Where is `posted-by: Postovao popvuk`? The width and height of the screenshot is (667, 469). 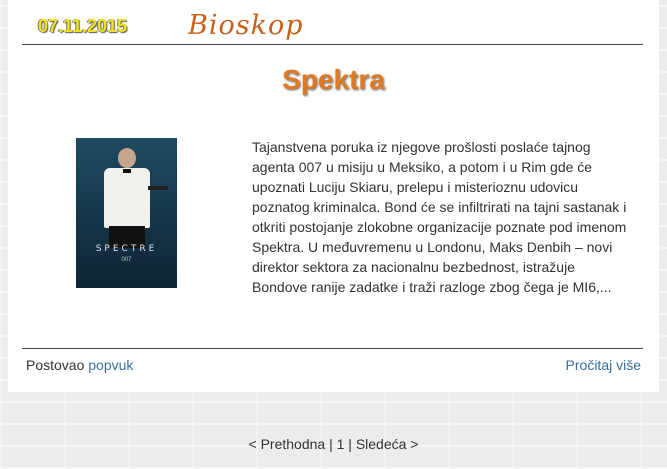
posted-by: Postovao popvuk is located at coordinates (79, 365).